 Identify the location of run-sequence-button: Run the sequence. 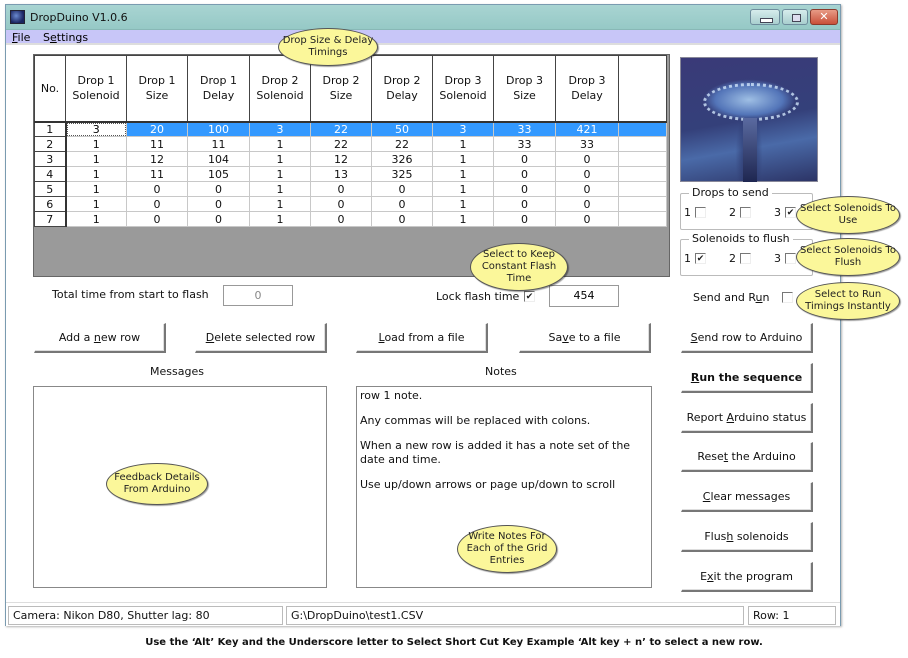
(747, 378).